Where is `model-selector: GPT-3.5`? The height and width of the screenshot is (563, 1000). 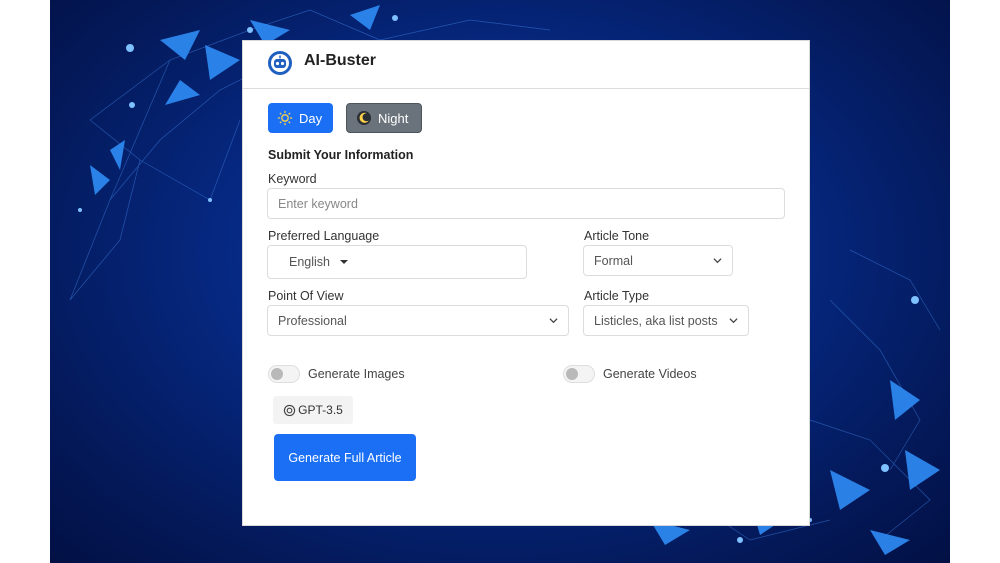 model-selector: GPT-3.5 is located at coordinates (313, 410).